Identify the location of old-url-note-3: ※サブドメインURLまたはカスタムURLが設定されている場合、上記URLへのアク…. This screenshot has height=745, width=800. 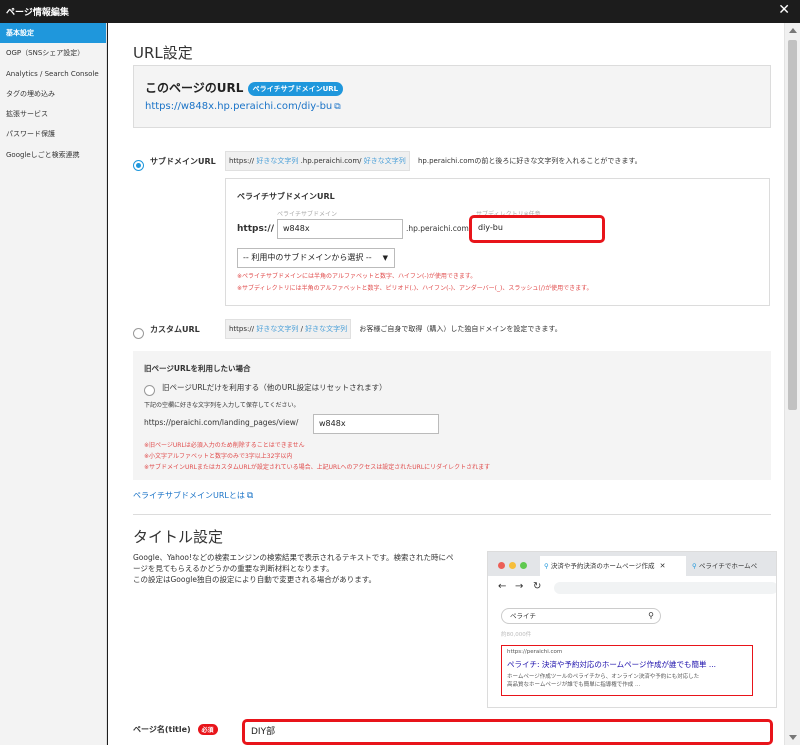
(317, 467).